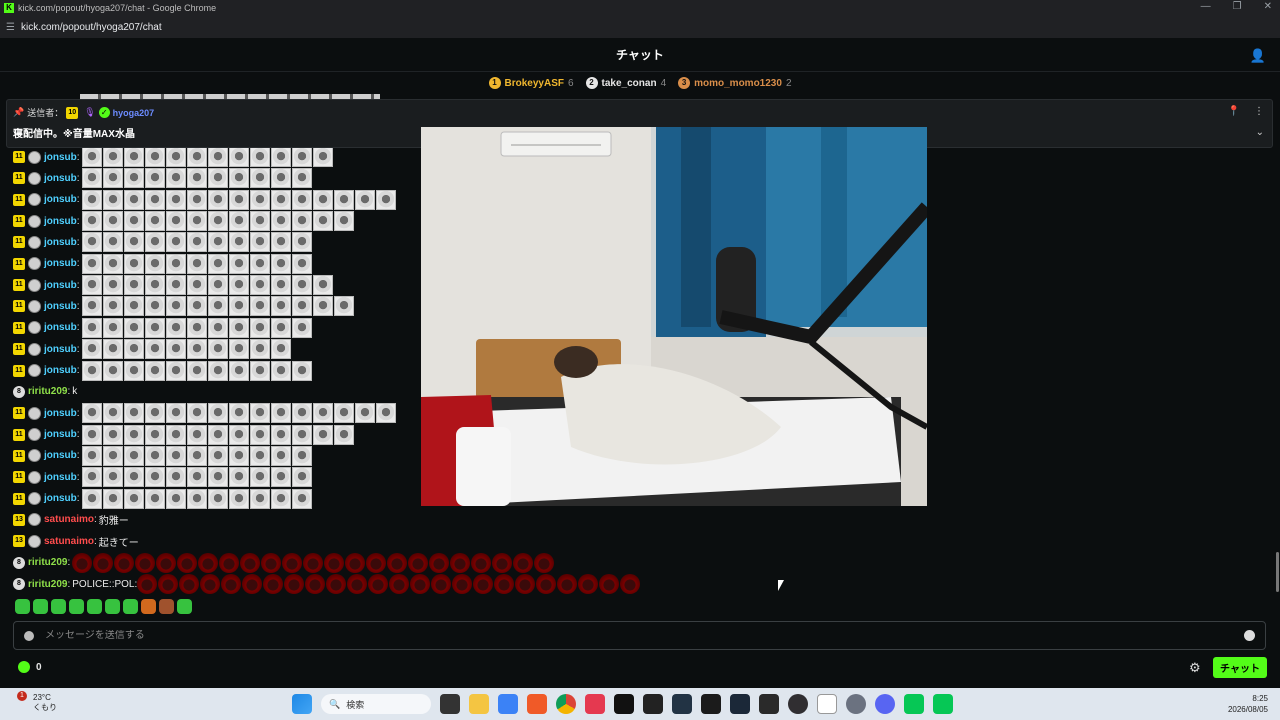 Image resolution: width=1280 pixels, height=720 pixels. I want to click on steam-icon, so click(740, 704).